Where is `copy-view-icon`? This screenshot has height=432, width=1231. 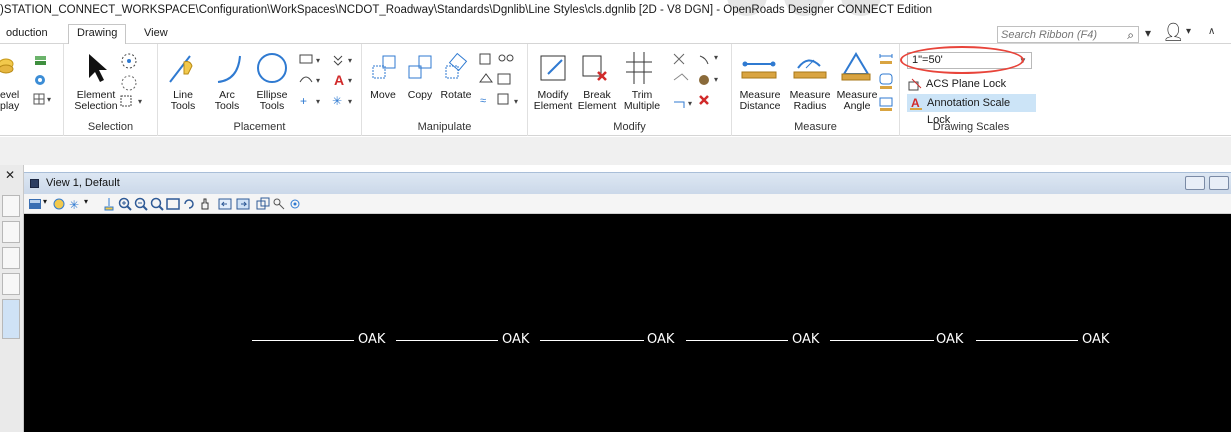
copy-view-icon is located at coordinates (263, 204).